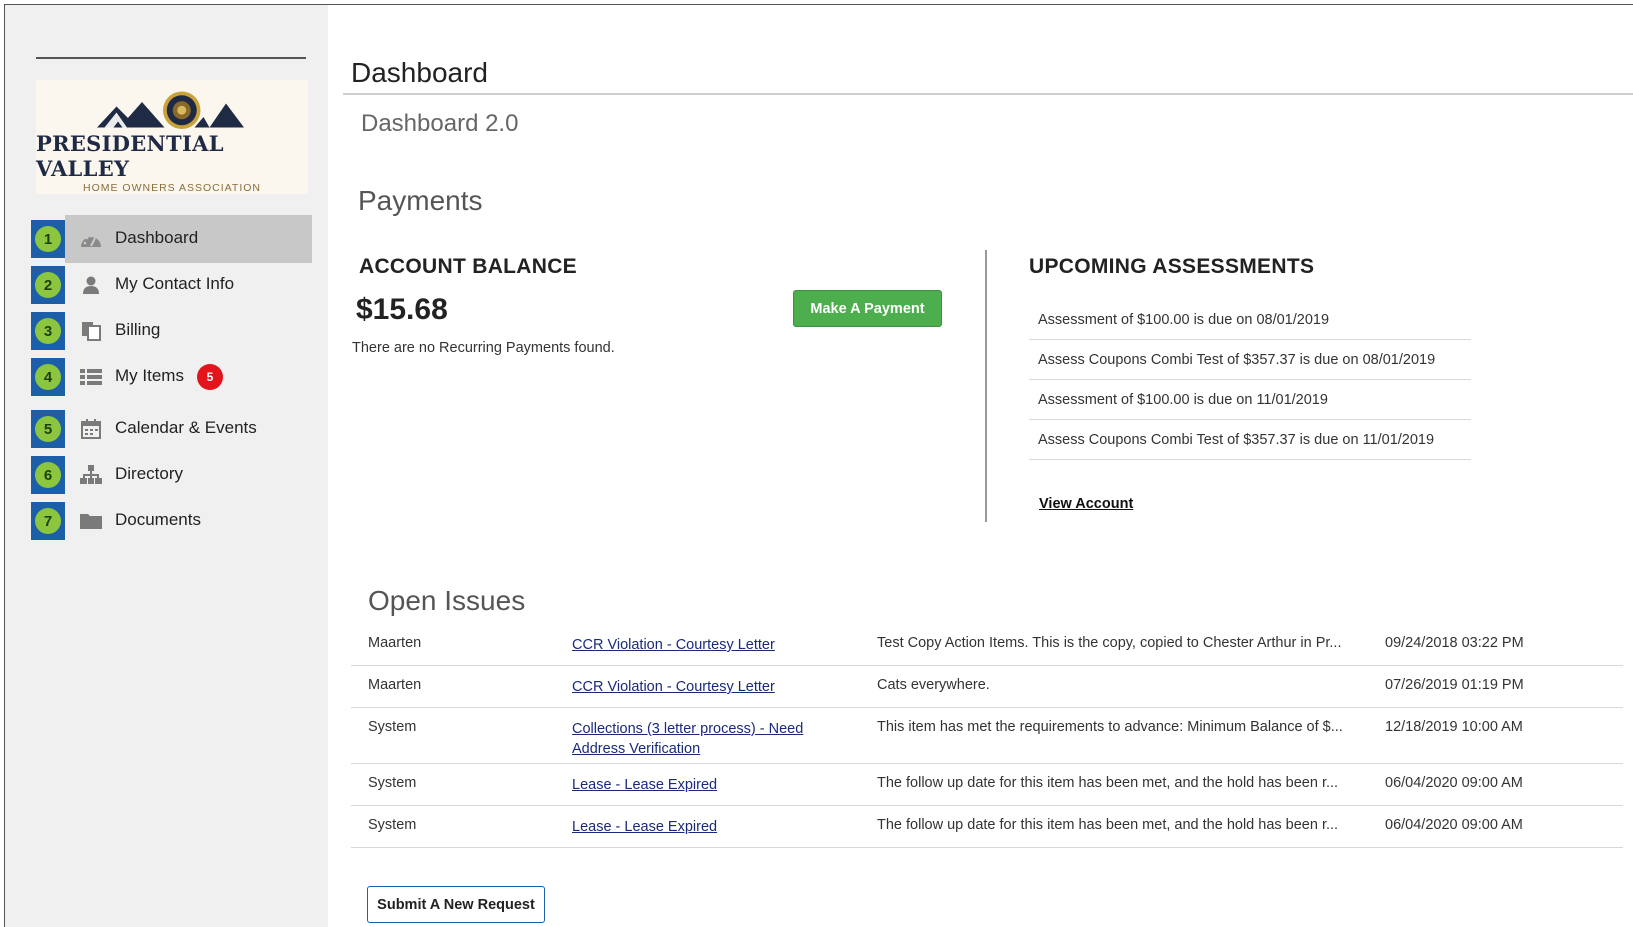  What do you see at coordinates (186, 427) in the screenshot?
I see `sidebar-item-label: Calendar & Events` at bounding box center [186, 427].